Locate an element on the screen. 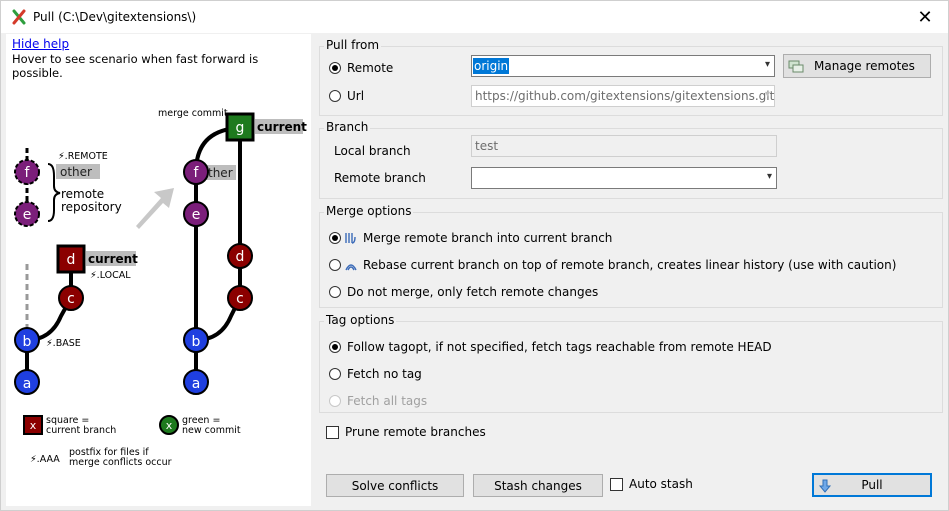  node-b-left: b is located at coordinates (27, 342).